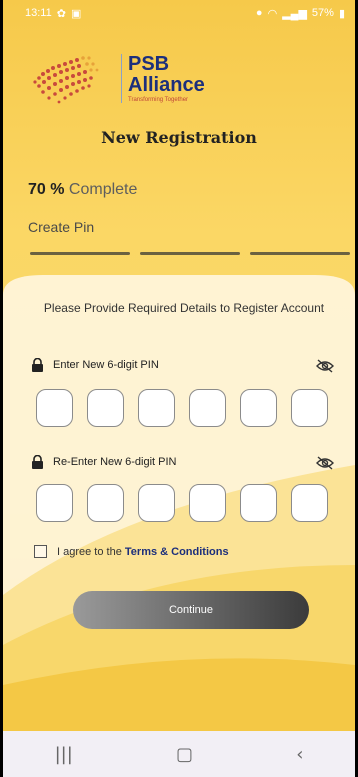  I want to click on home-icon: ▢, so click(184, 754).